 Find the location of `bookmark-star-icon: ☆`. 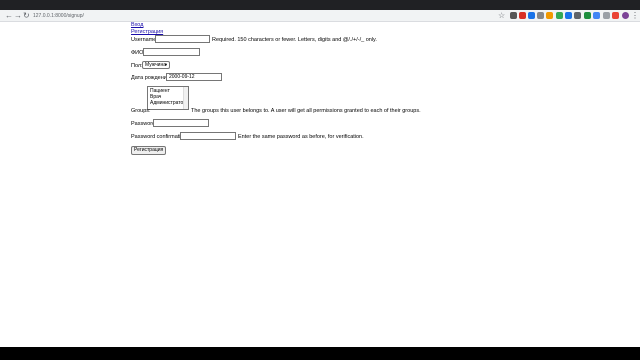

bookmark-star-icon: ☆ is located at coordinates (501, 16).